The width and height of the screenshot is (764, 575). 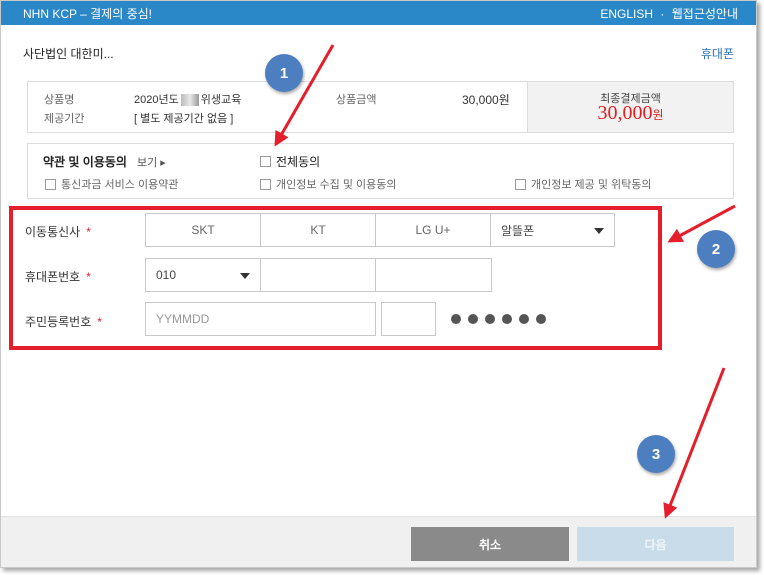 I want to click on terms-item-privacy-collect: 개인정보 수집 및 이용동의, so click(x=328, y=184).